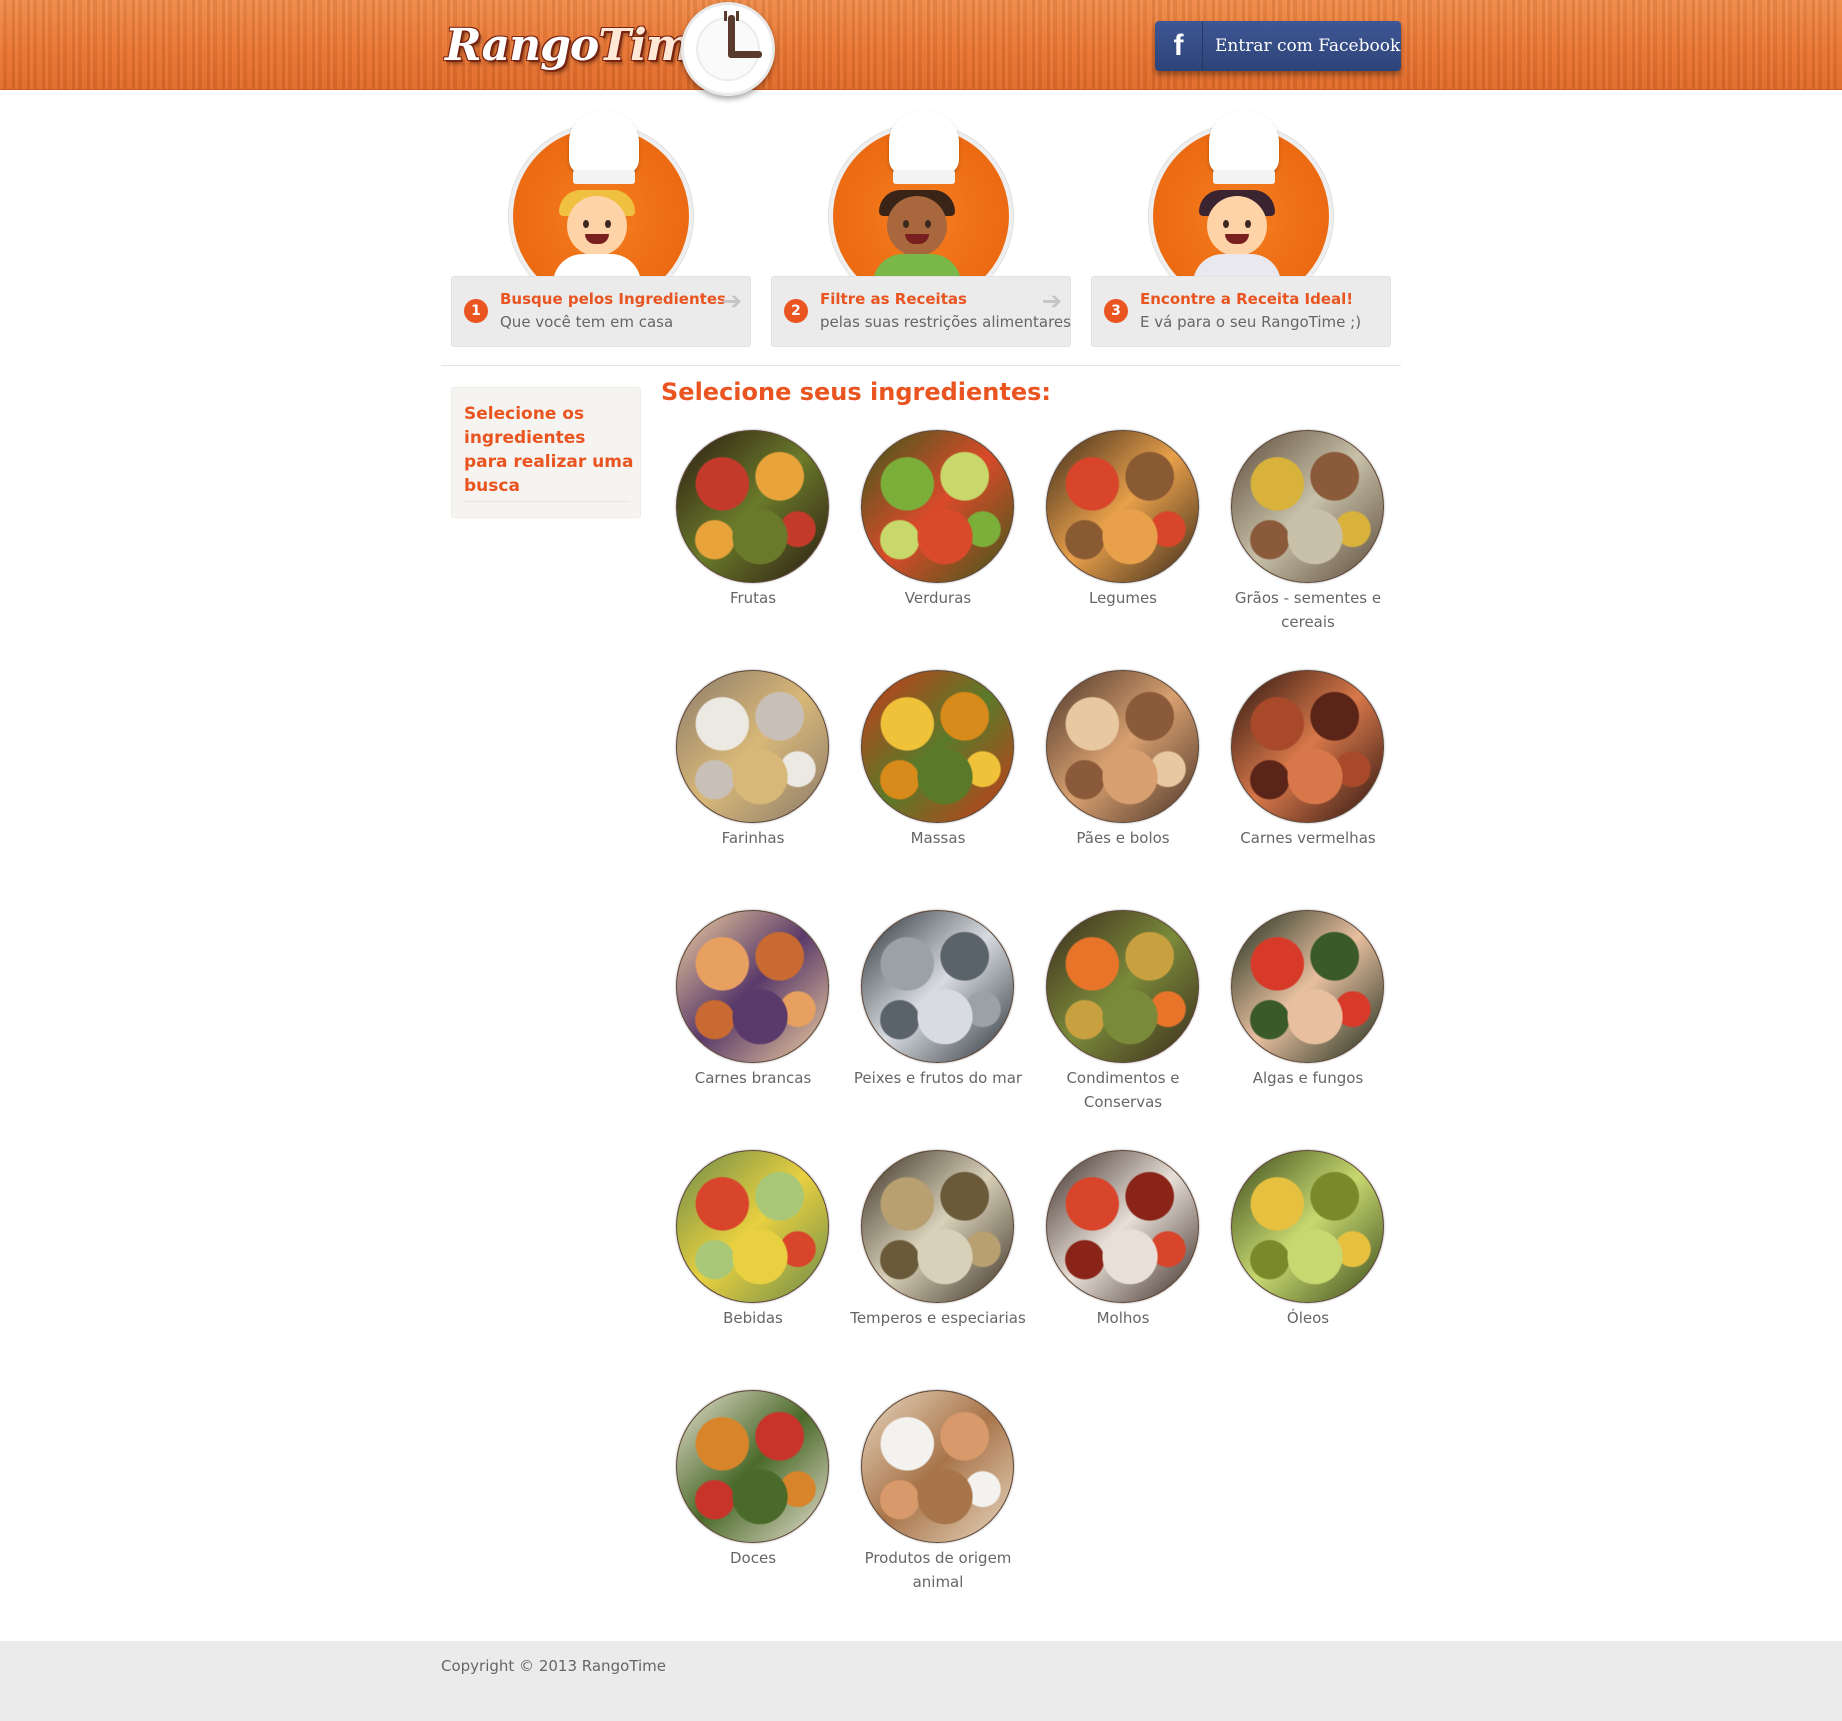  What do you see at coordinates (1308, 1078) in the screenshot?
I see `ingredient-category-label: Algas e fungos` at bounding box center [1308, 1078].